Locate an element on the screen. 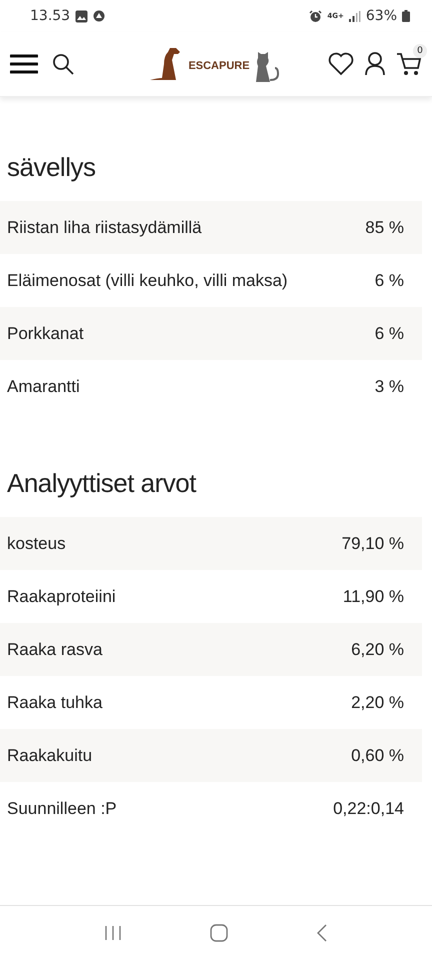  table-cell: 6,20 % is located at coordinates (377, 650).